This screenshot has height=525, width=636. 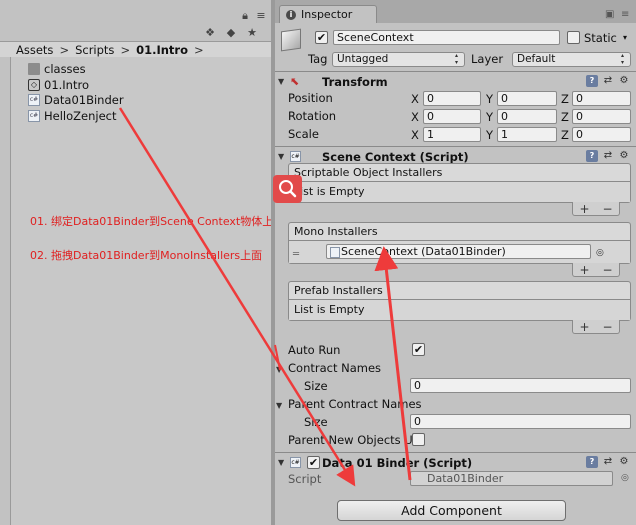 What do you see at coordinates (459, 173) in the screenshot?
I see `list-title: Scriptable Object Installers` at bounding box center [459, 173].